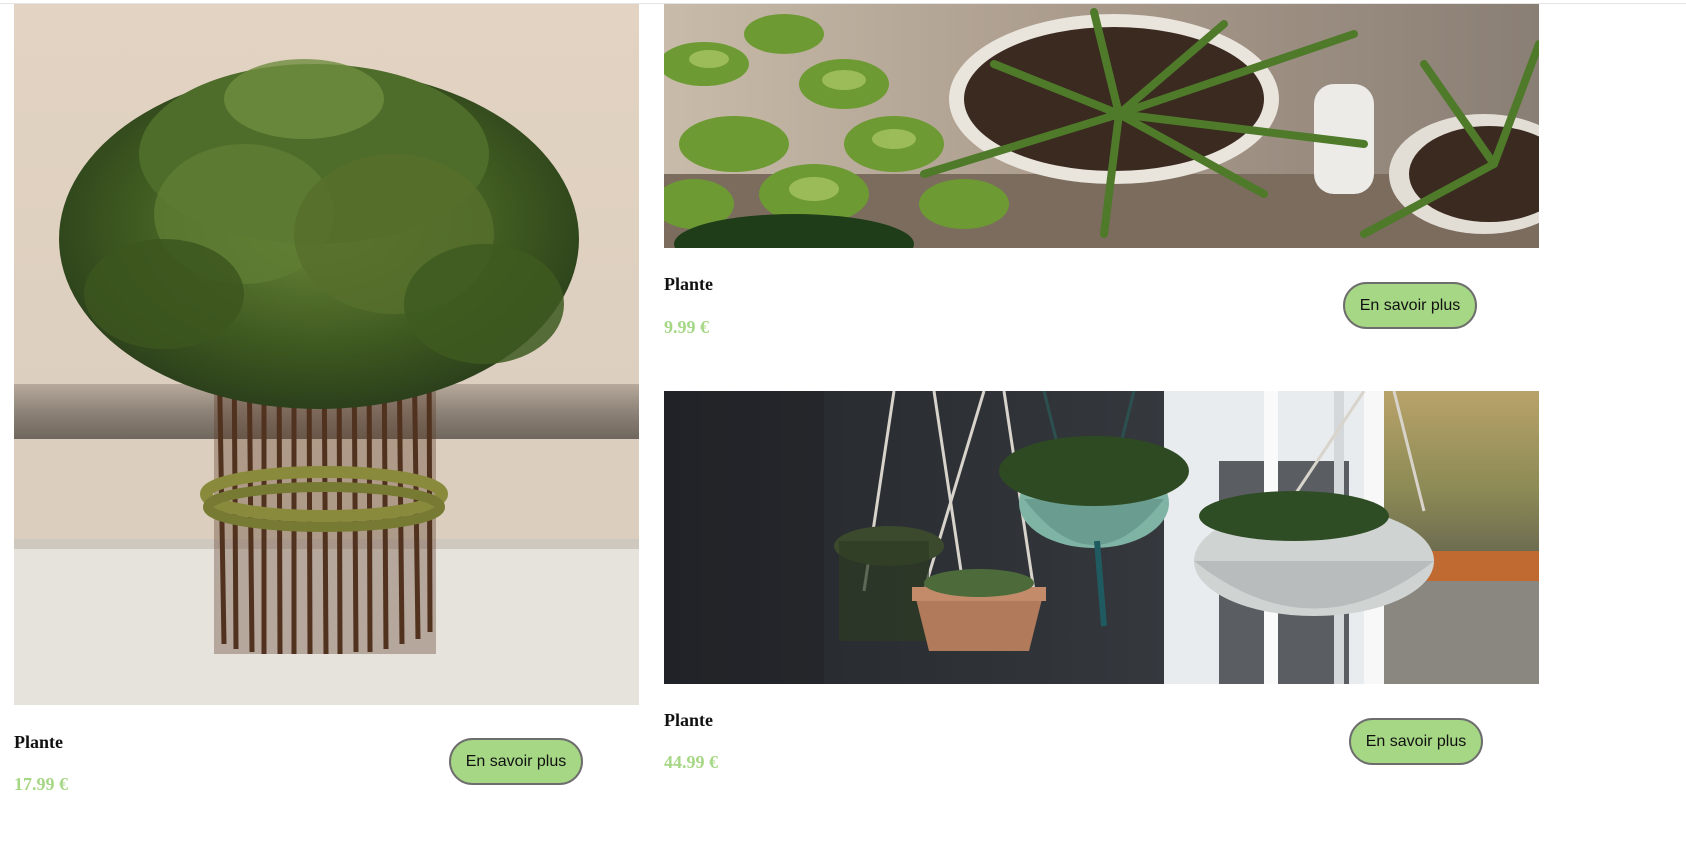 This screenshot has height=859, width=1686. Describe the element at coordinates (686, 327) in the screenshot. I see `product-price: 9.99 €` at that location.